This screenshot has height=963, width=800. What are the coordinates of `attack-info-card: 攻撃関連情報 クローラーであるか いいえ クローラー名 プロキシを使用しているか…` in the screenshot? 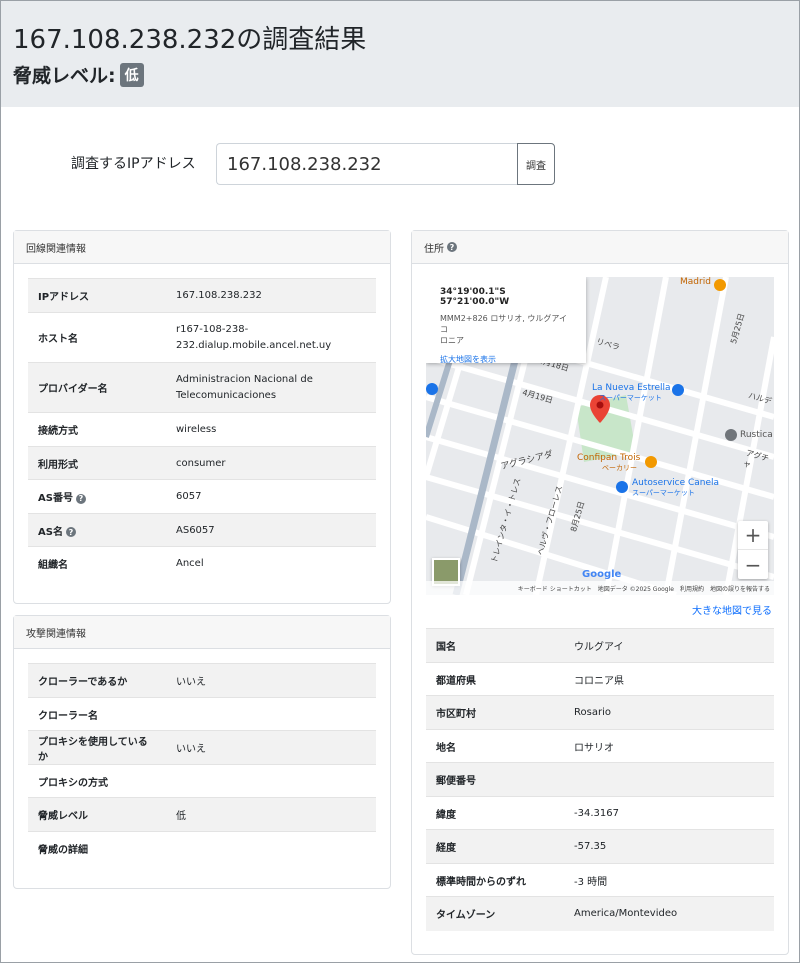 It's located at (202, 752).